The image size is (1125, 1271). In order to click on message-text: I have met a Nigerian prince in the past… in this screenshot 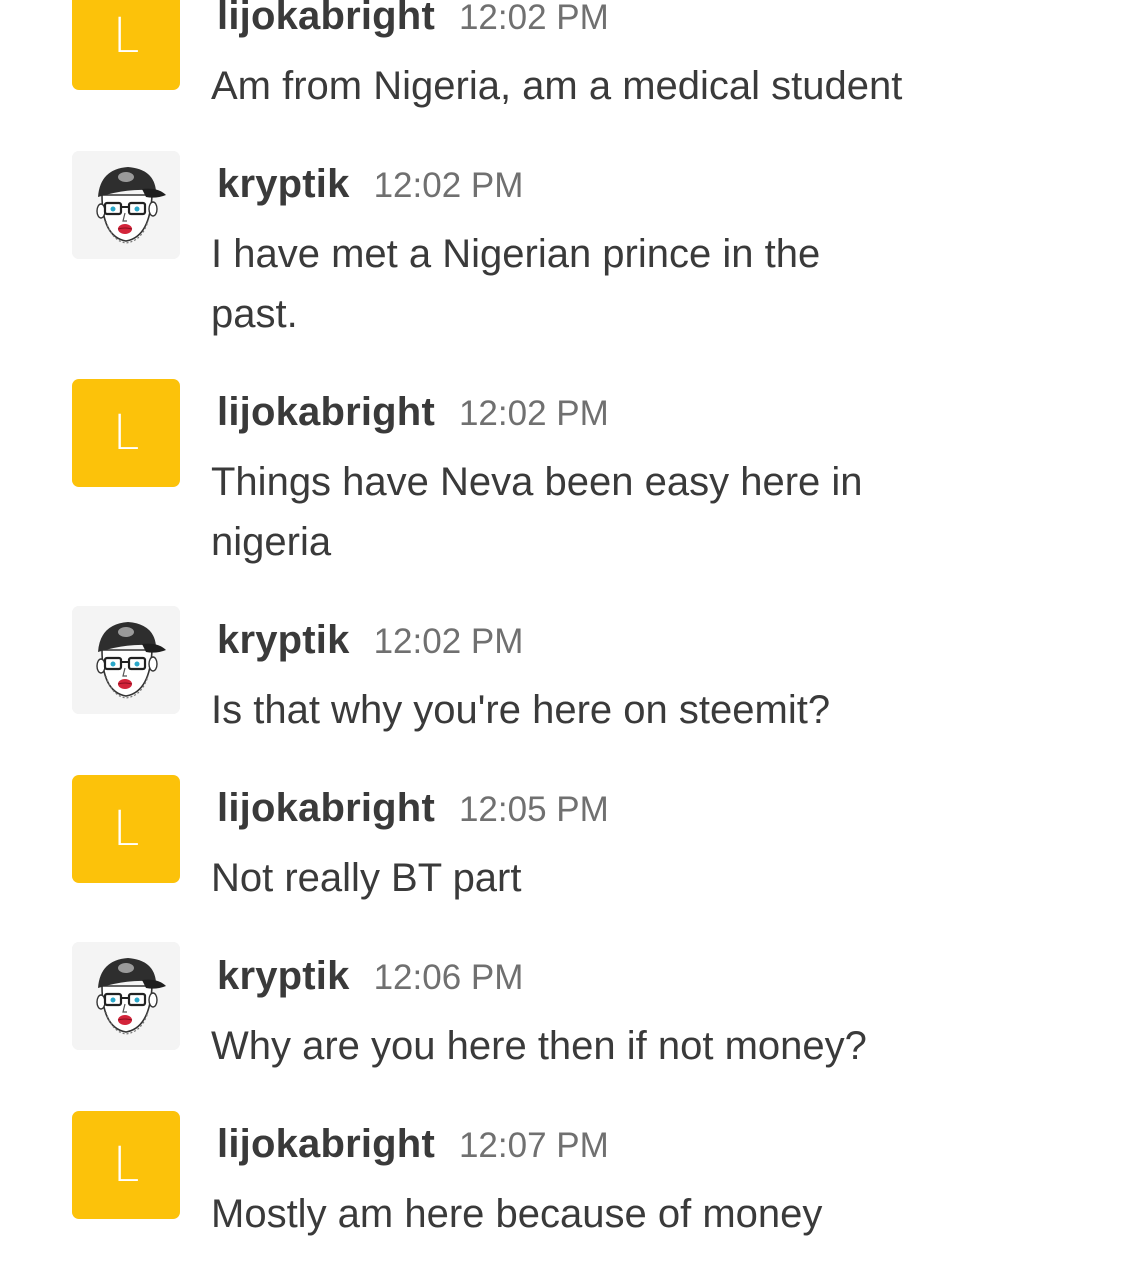, I will do `click(516, 284)`.